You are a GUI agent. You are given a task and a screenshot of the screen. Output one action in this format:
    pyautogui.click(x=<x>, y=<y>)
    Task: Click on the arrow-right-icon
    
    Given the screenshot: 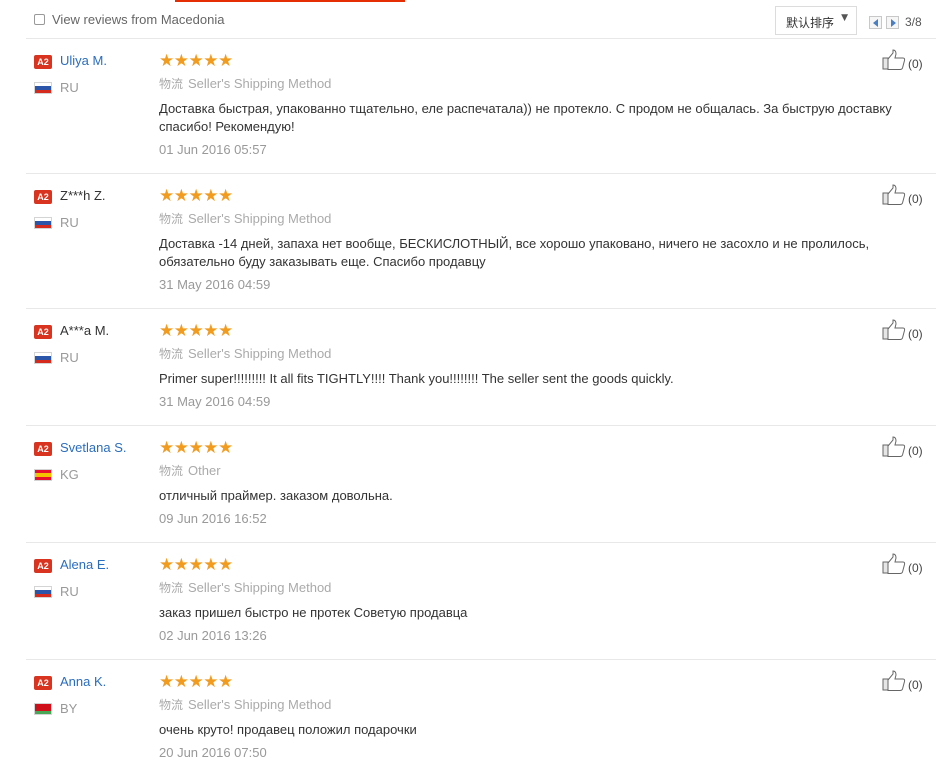 What is the action you would take?
    pyautogui.click(x=893, y=23)
    